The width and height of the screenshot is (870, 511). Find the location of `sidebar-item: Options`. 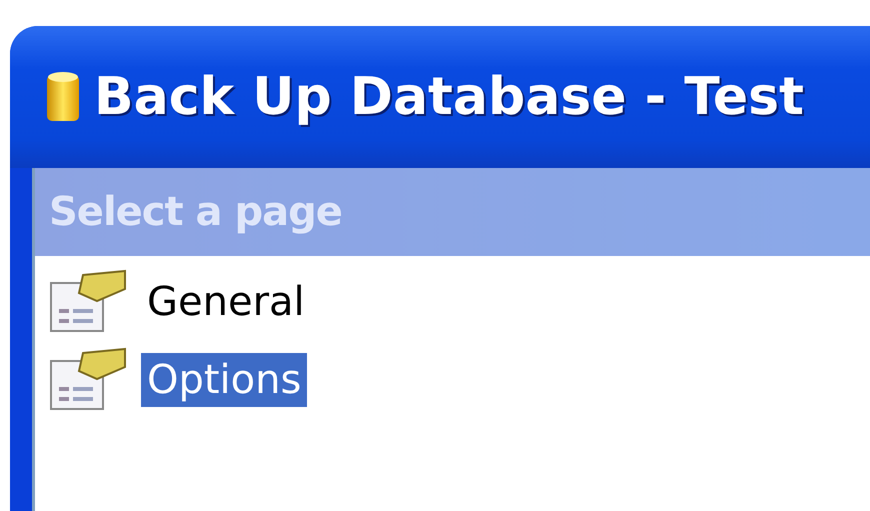

sidebar-item: Options is located at coordinates (224, 380).